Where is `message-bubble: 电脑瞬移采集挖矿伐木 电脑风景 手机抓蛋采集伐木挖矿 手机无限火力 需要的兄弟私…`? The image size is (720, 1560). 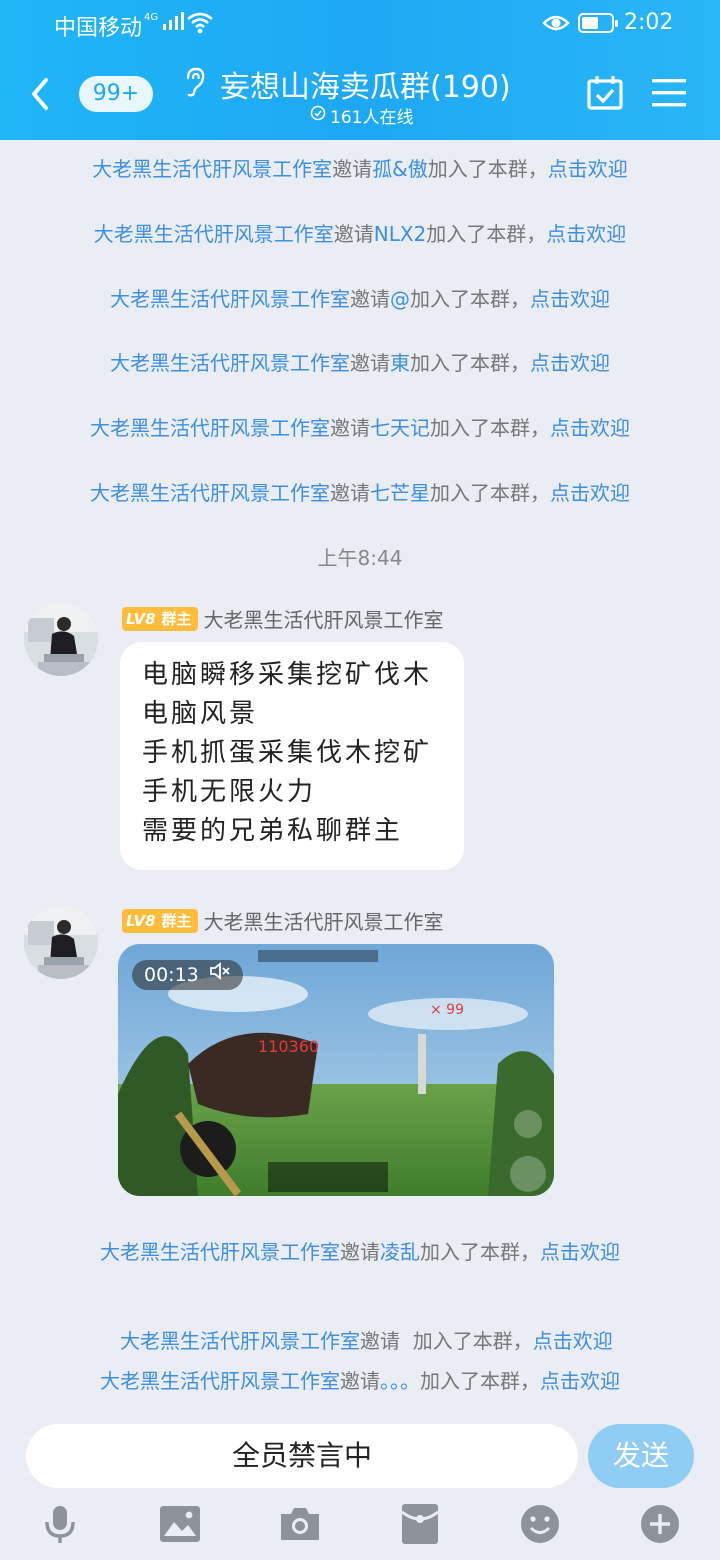
message-bubble: 电脑瞬移采集挖矿伐木 电脑风景 手机抓蛋采集伐木挖矿 手机无限火力 需要的兄弟私… is located at coordinates (292, 756).